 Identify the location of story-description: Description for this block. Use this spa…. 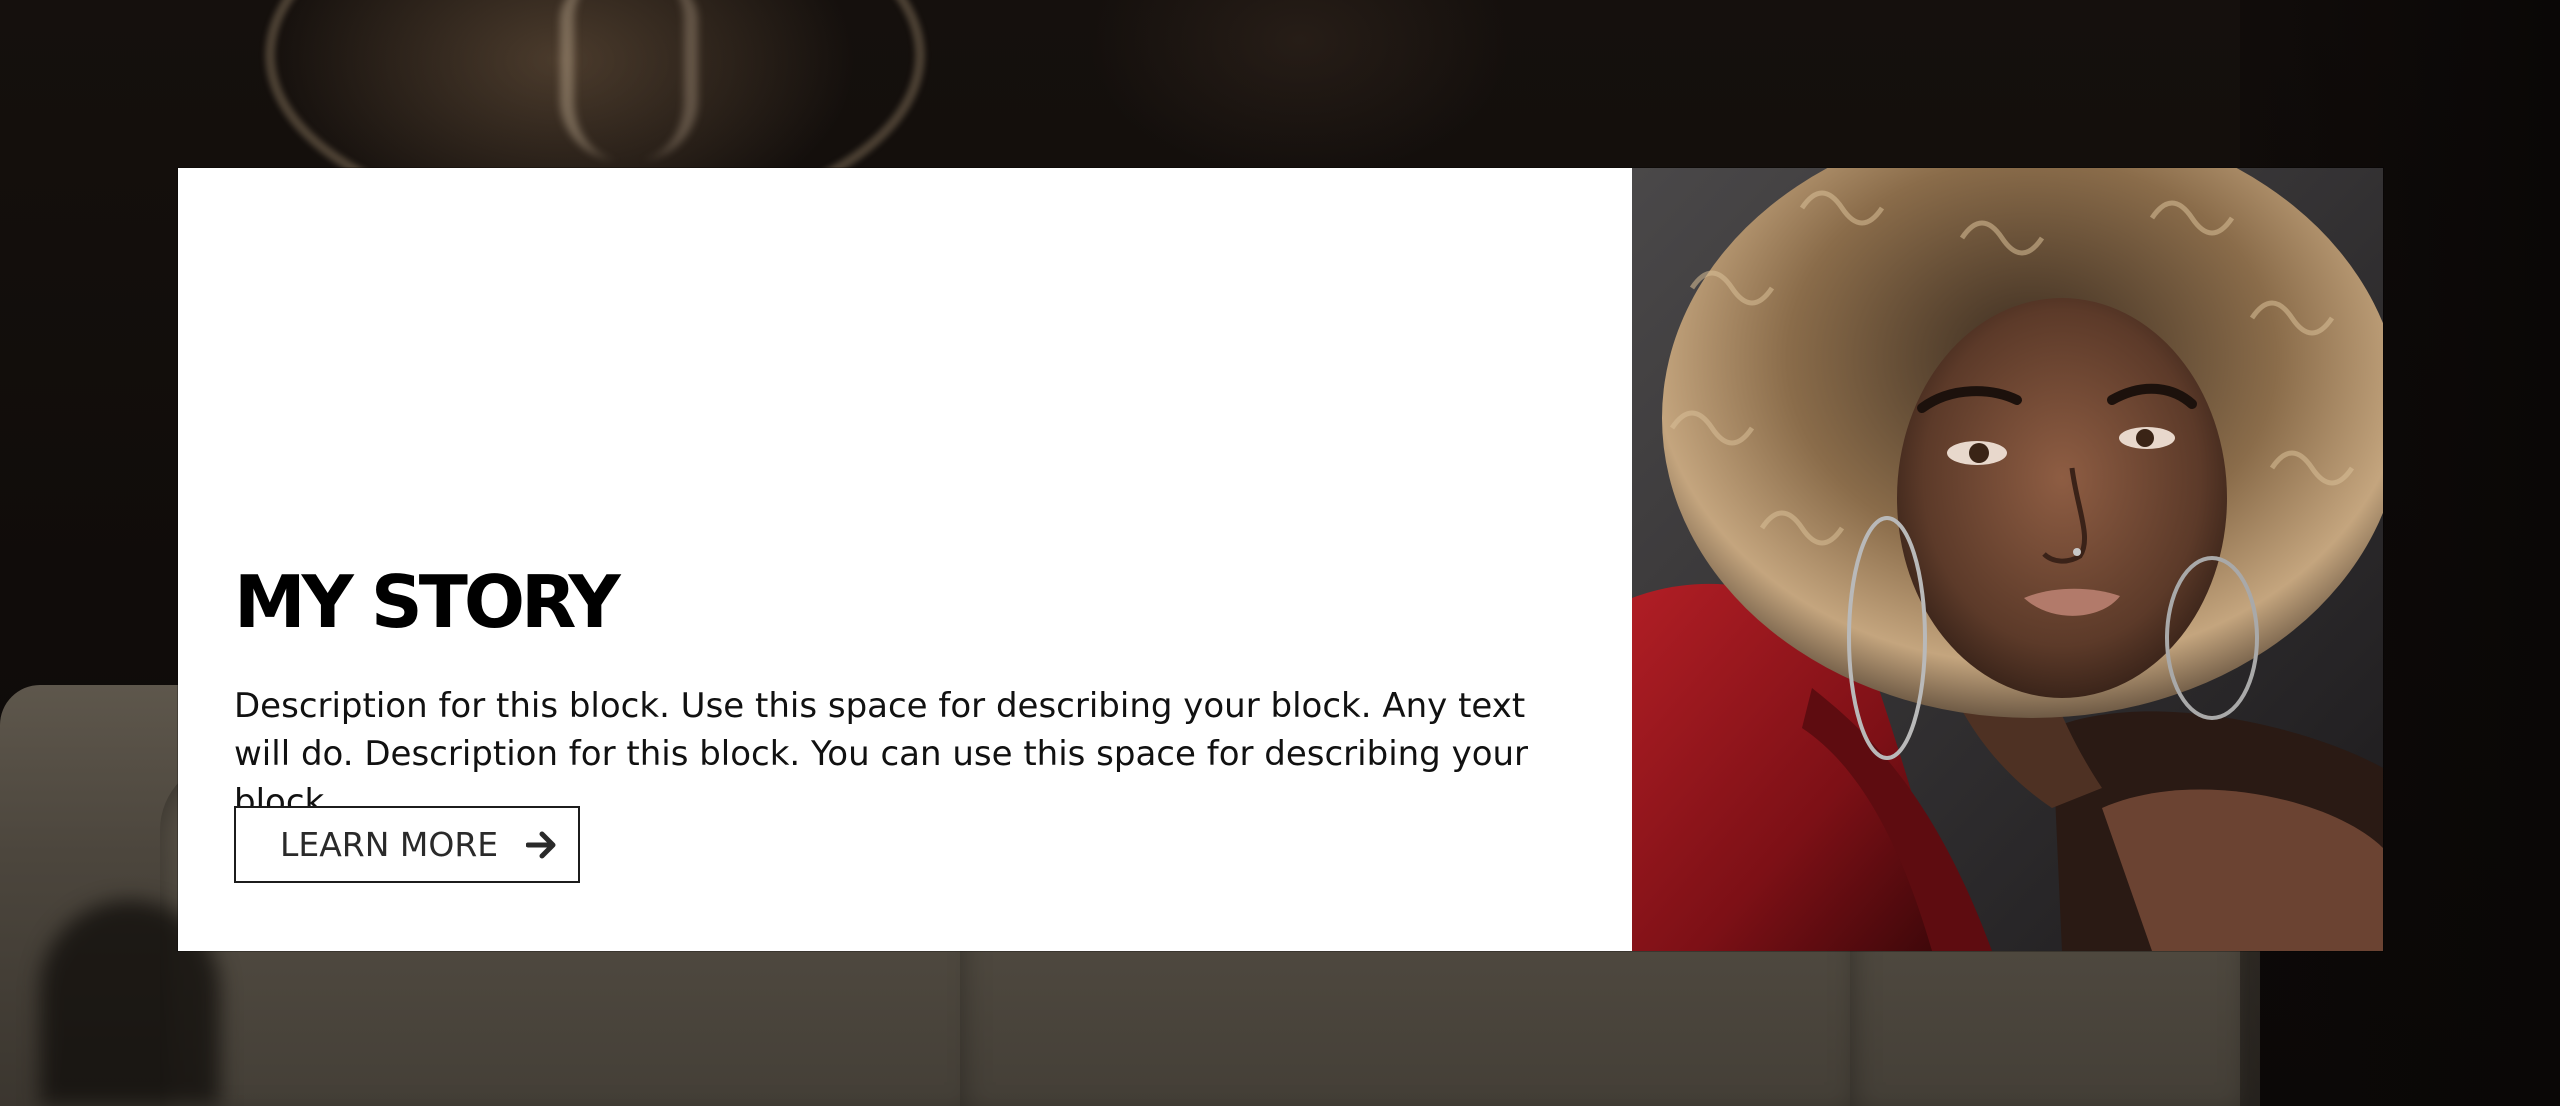
(881, 754).